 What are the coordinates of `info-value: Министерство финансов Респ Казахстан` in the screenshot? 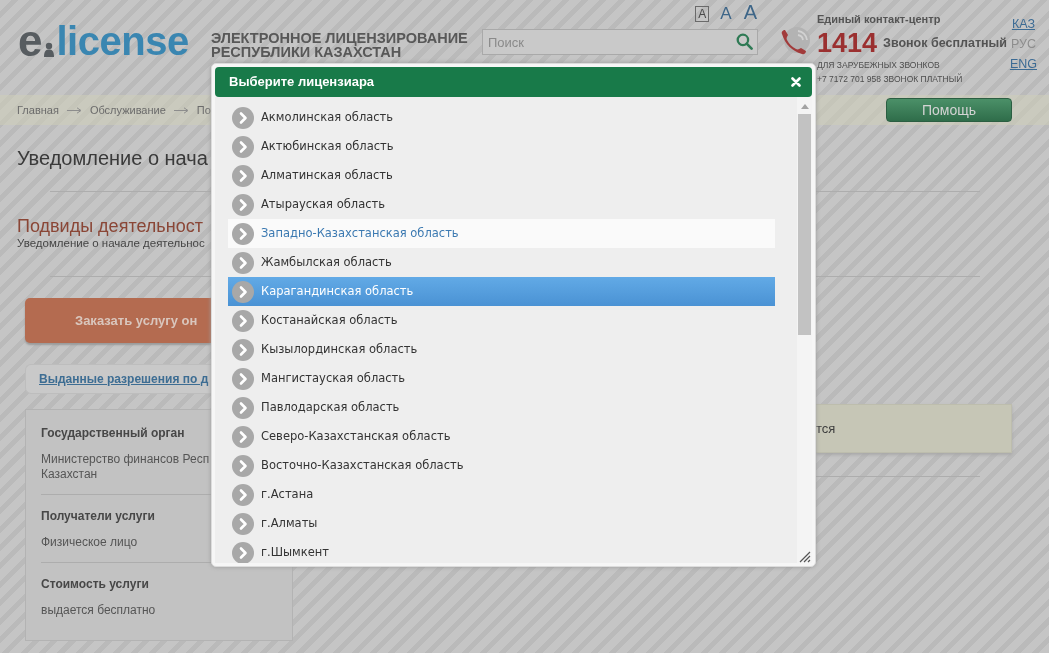 It's located at (125, 467).